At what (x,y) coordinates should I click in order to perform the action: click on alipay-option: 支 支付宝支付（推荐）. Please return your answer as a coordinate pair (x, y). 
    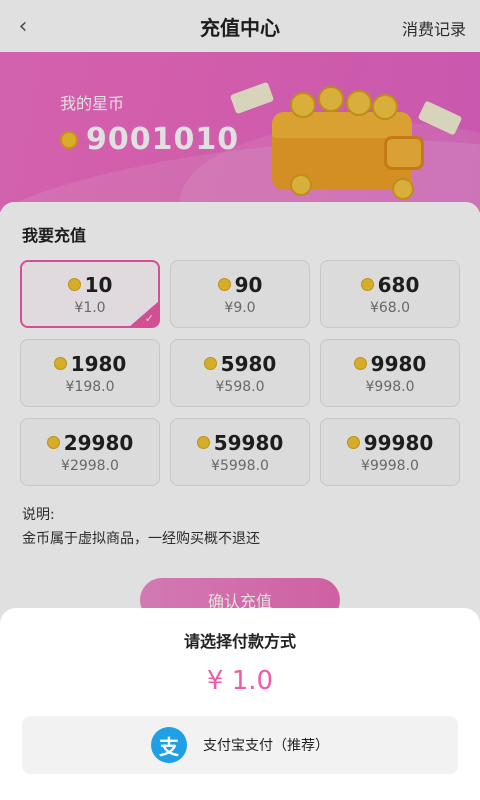
    Looking at the image, I should click on (240, 745).